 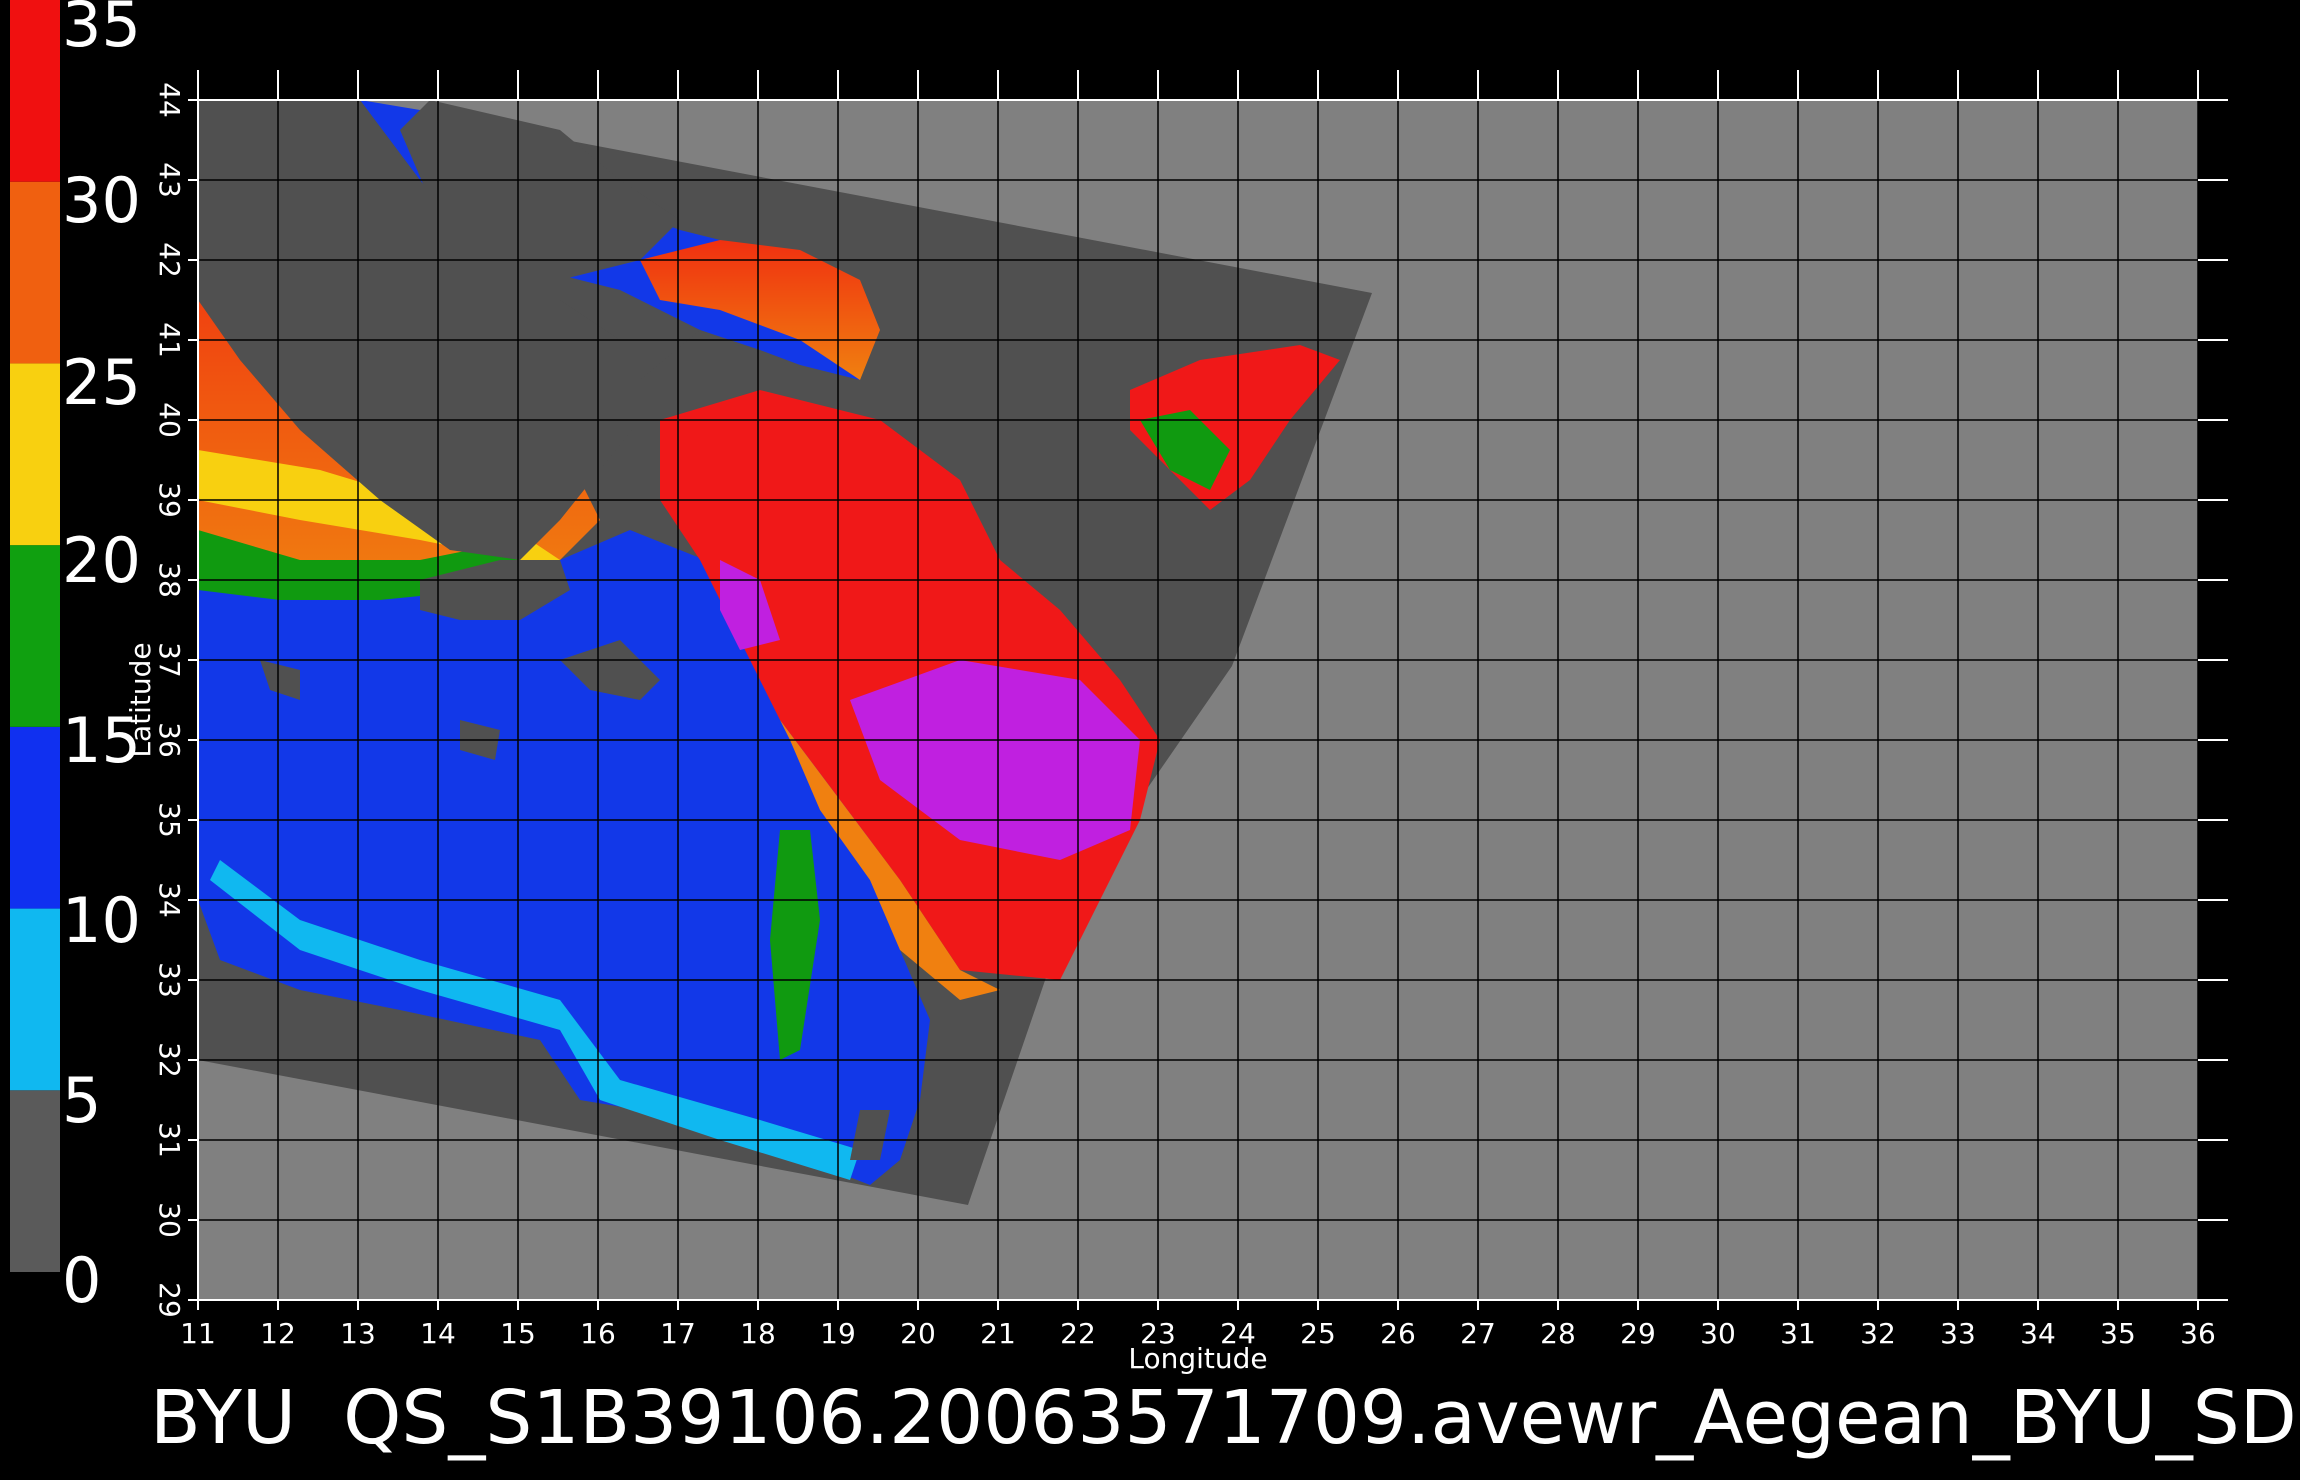 What do you see at coordinates (169, 820) in the screenshot?
I see `lat-tick-label: 35` at bounding box center [169, 820].